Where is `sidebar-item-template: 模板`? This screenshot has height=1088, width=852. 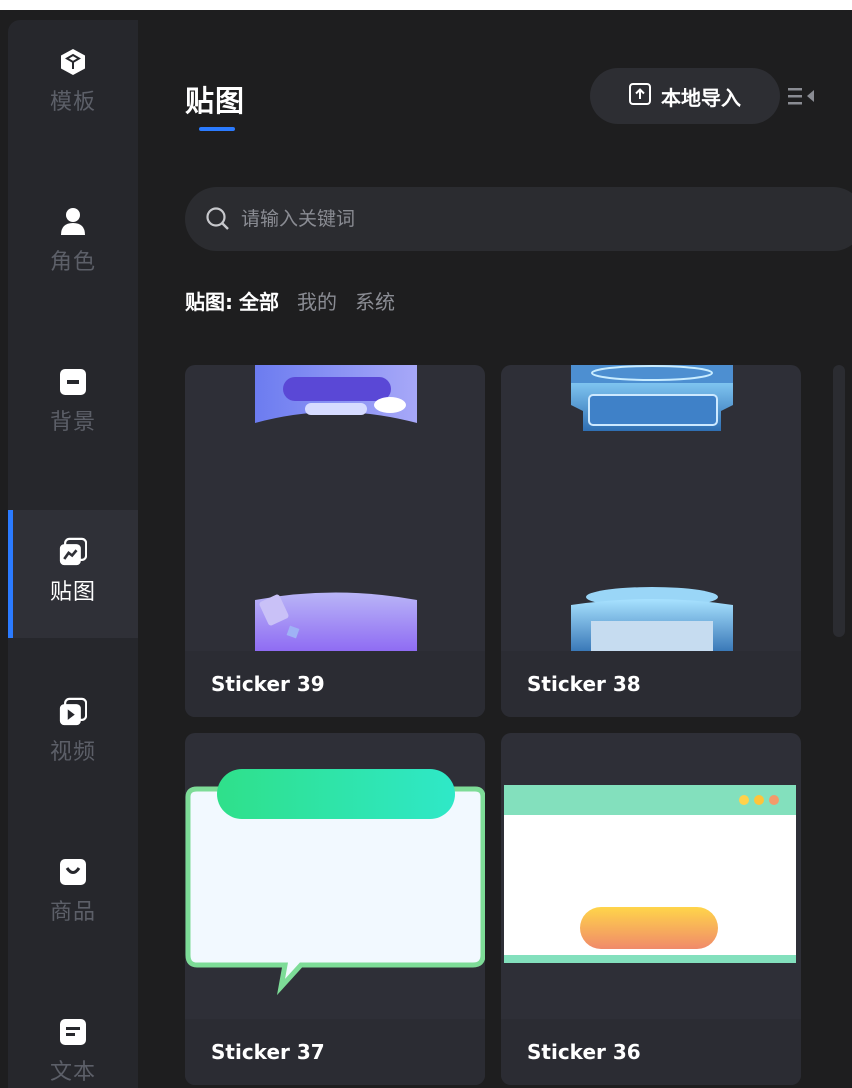
sidebar-item-template: 模板 is located at coordinates (73, 84).